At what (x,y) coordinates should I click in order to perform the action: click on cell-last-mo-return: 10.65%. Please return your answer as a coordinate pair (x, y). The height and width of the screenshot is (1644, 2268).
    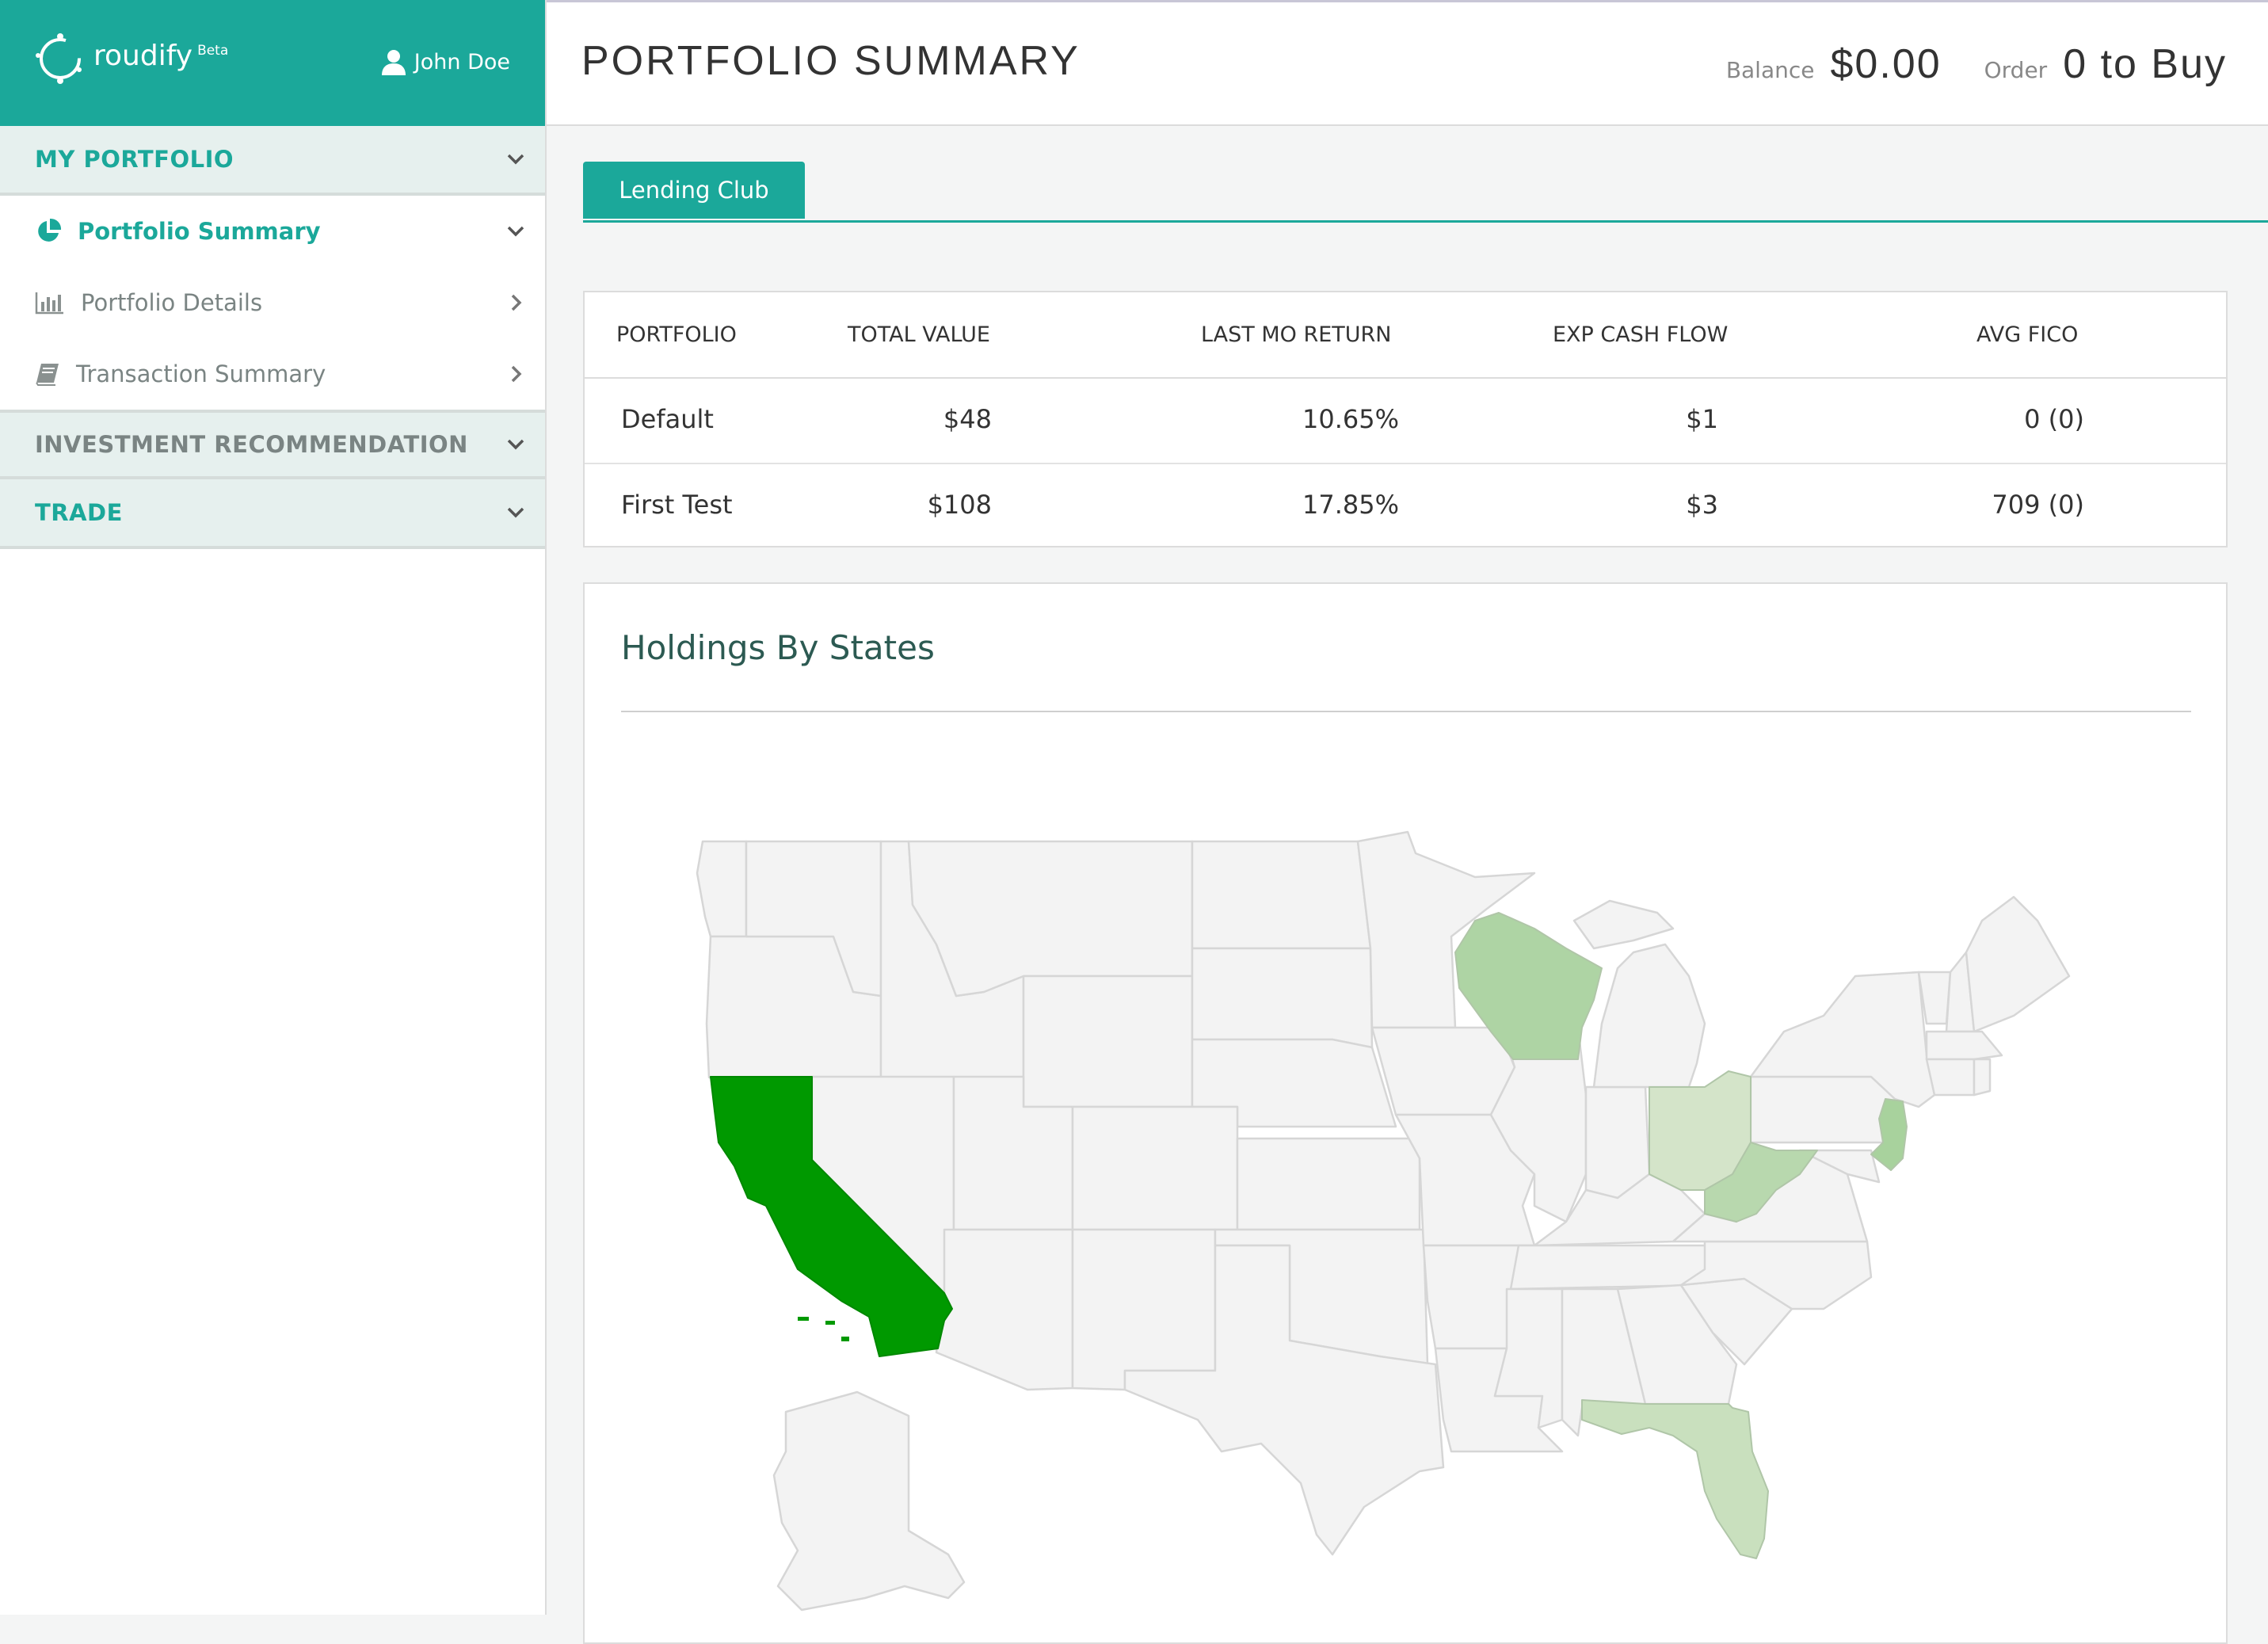
    Looking at the image, I should click on (1350, 419).